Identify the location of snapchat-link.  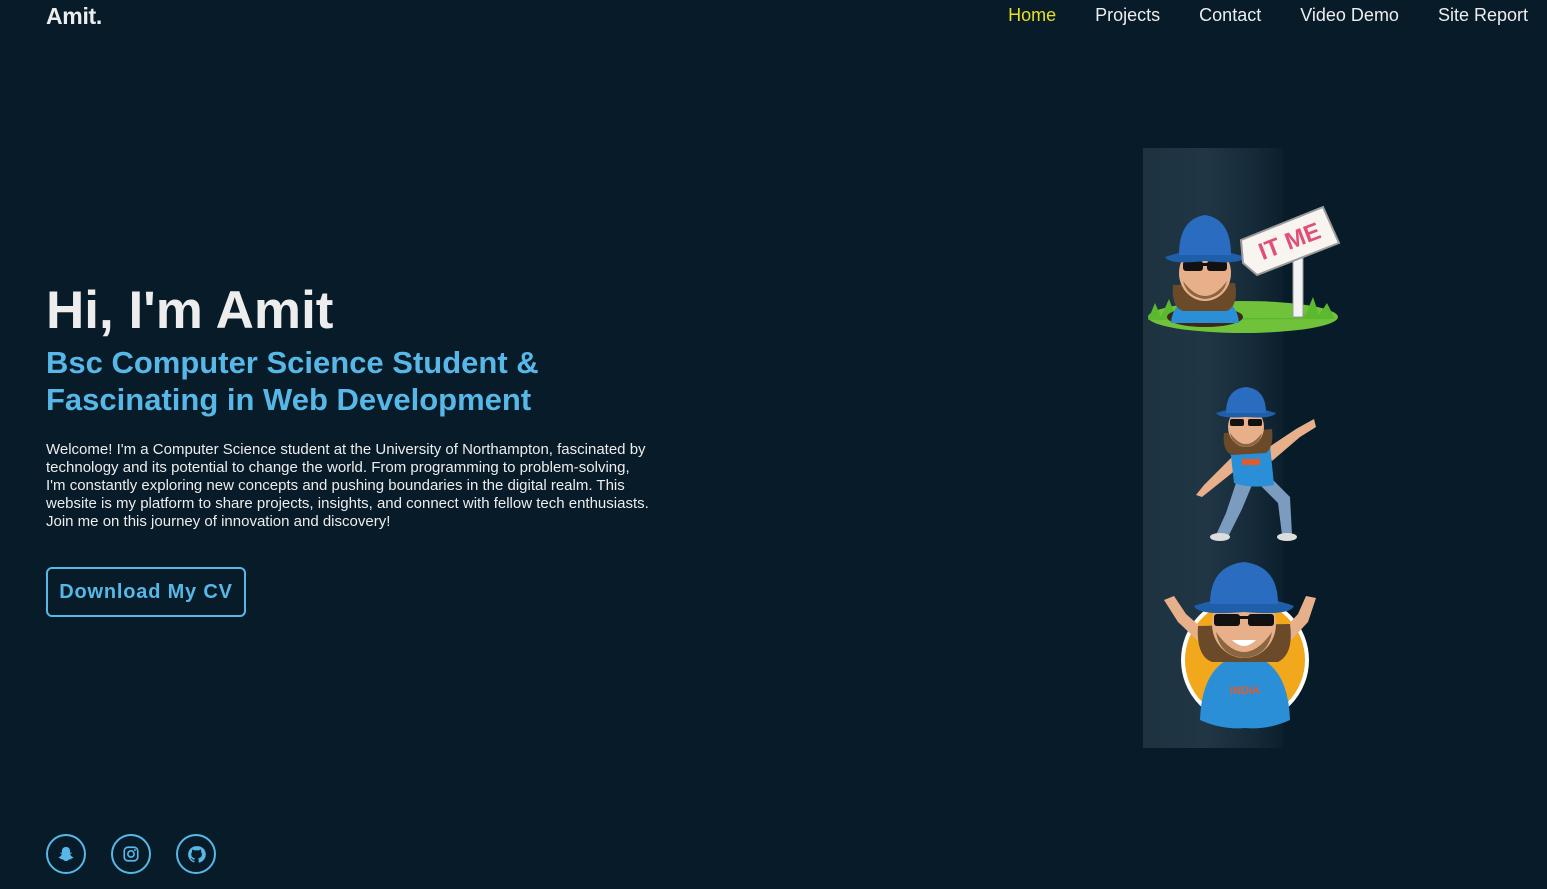
(66, 854).